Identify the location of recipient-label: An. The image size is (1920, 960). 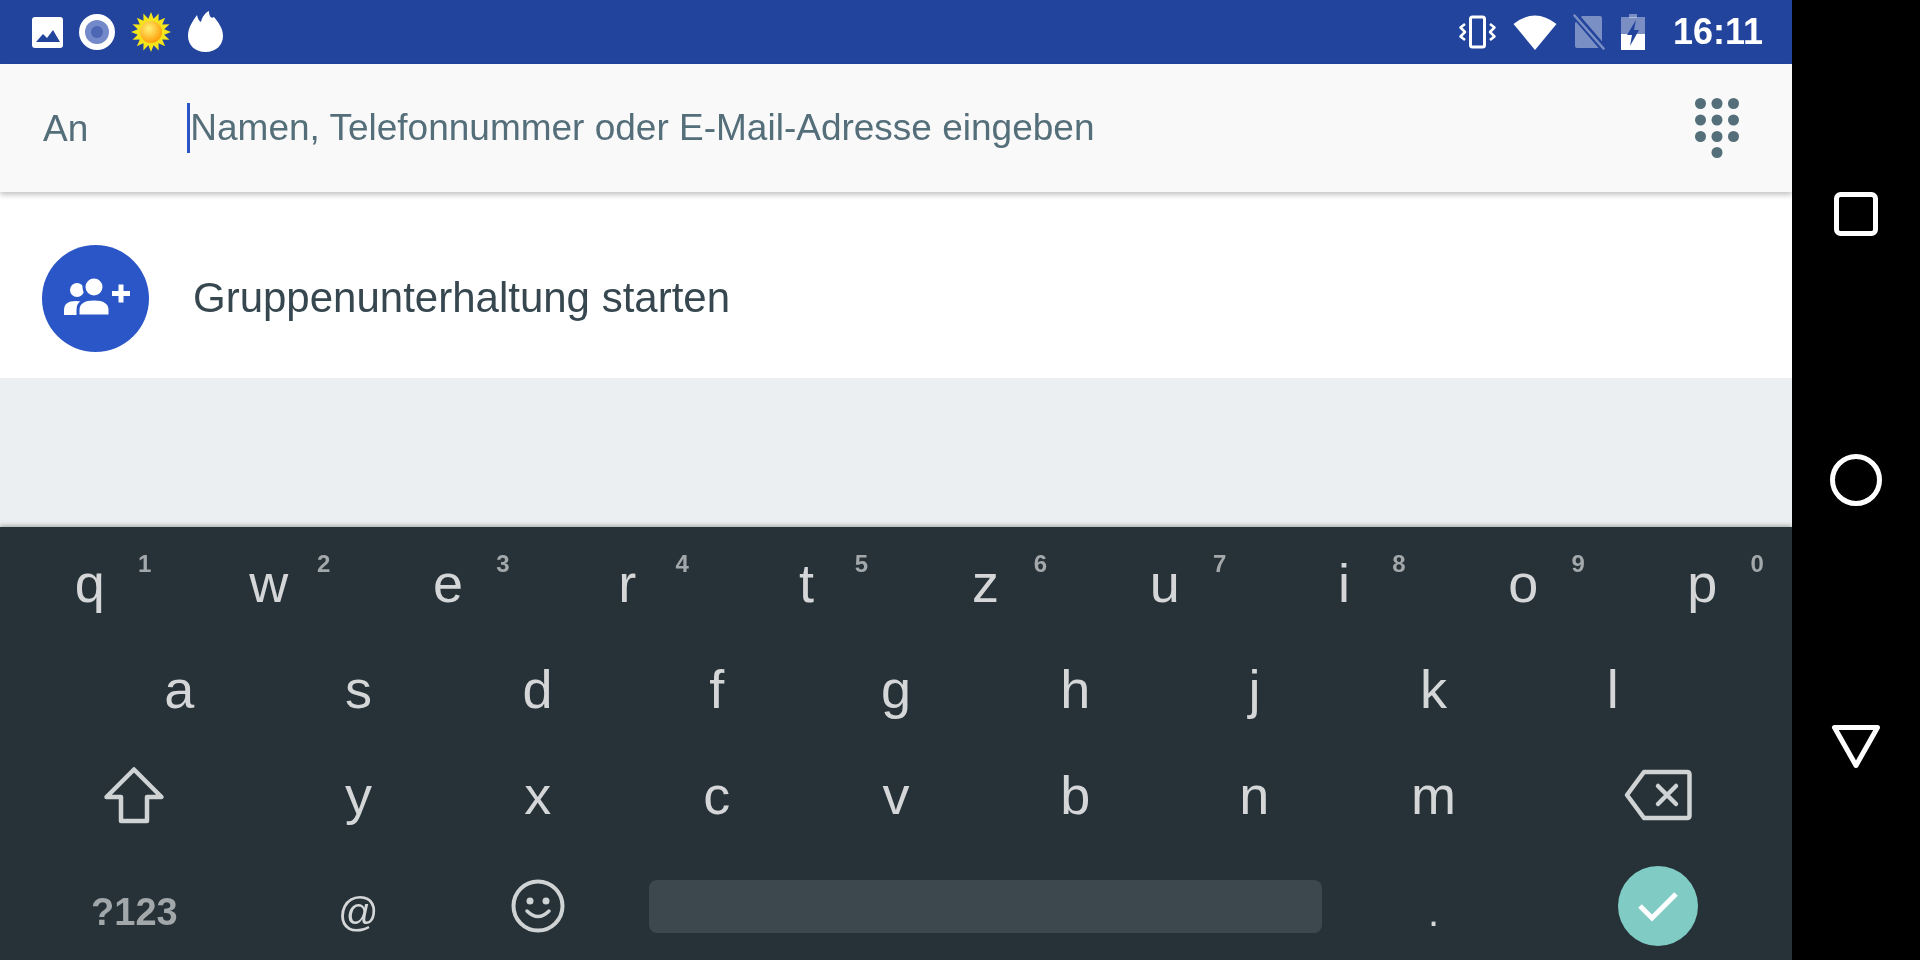
(66, 128).